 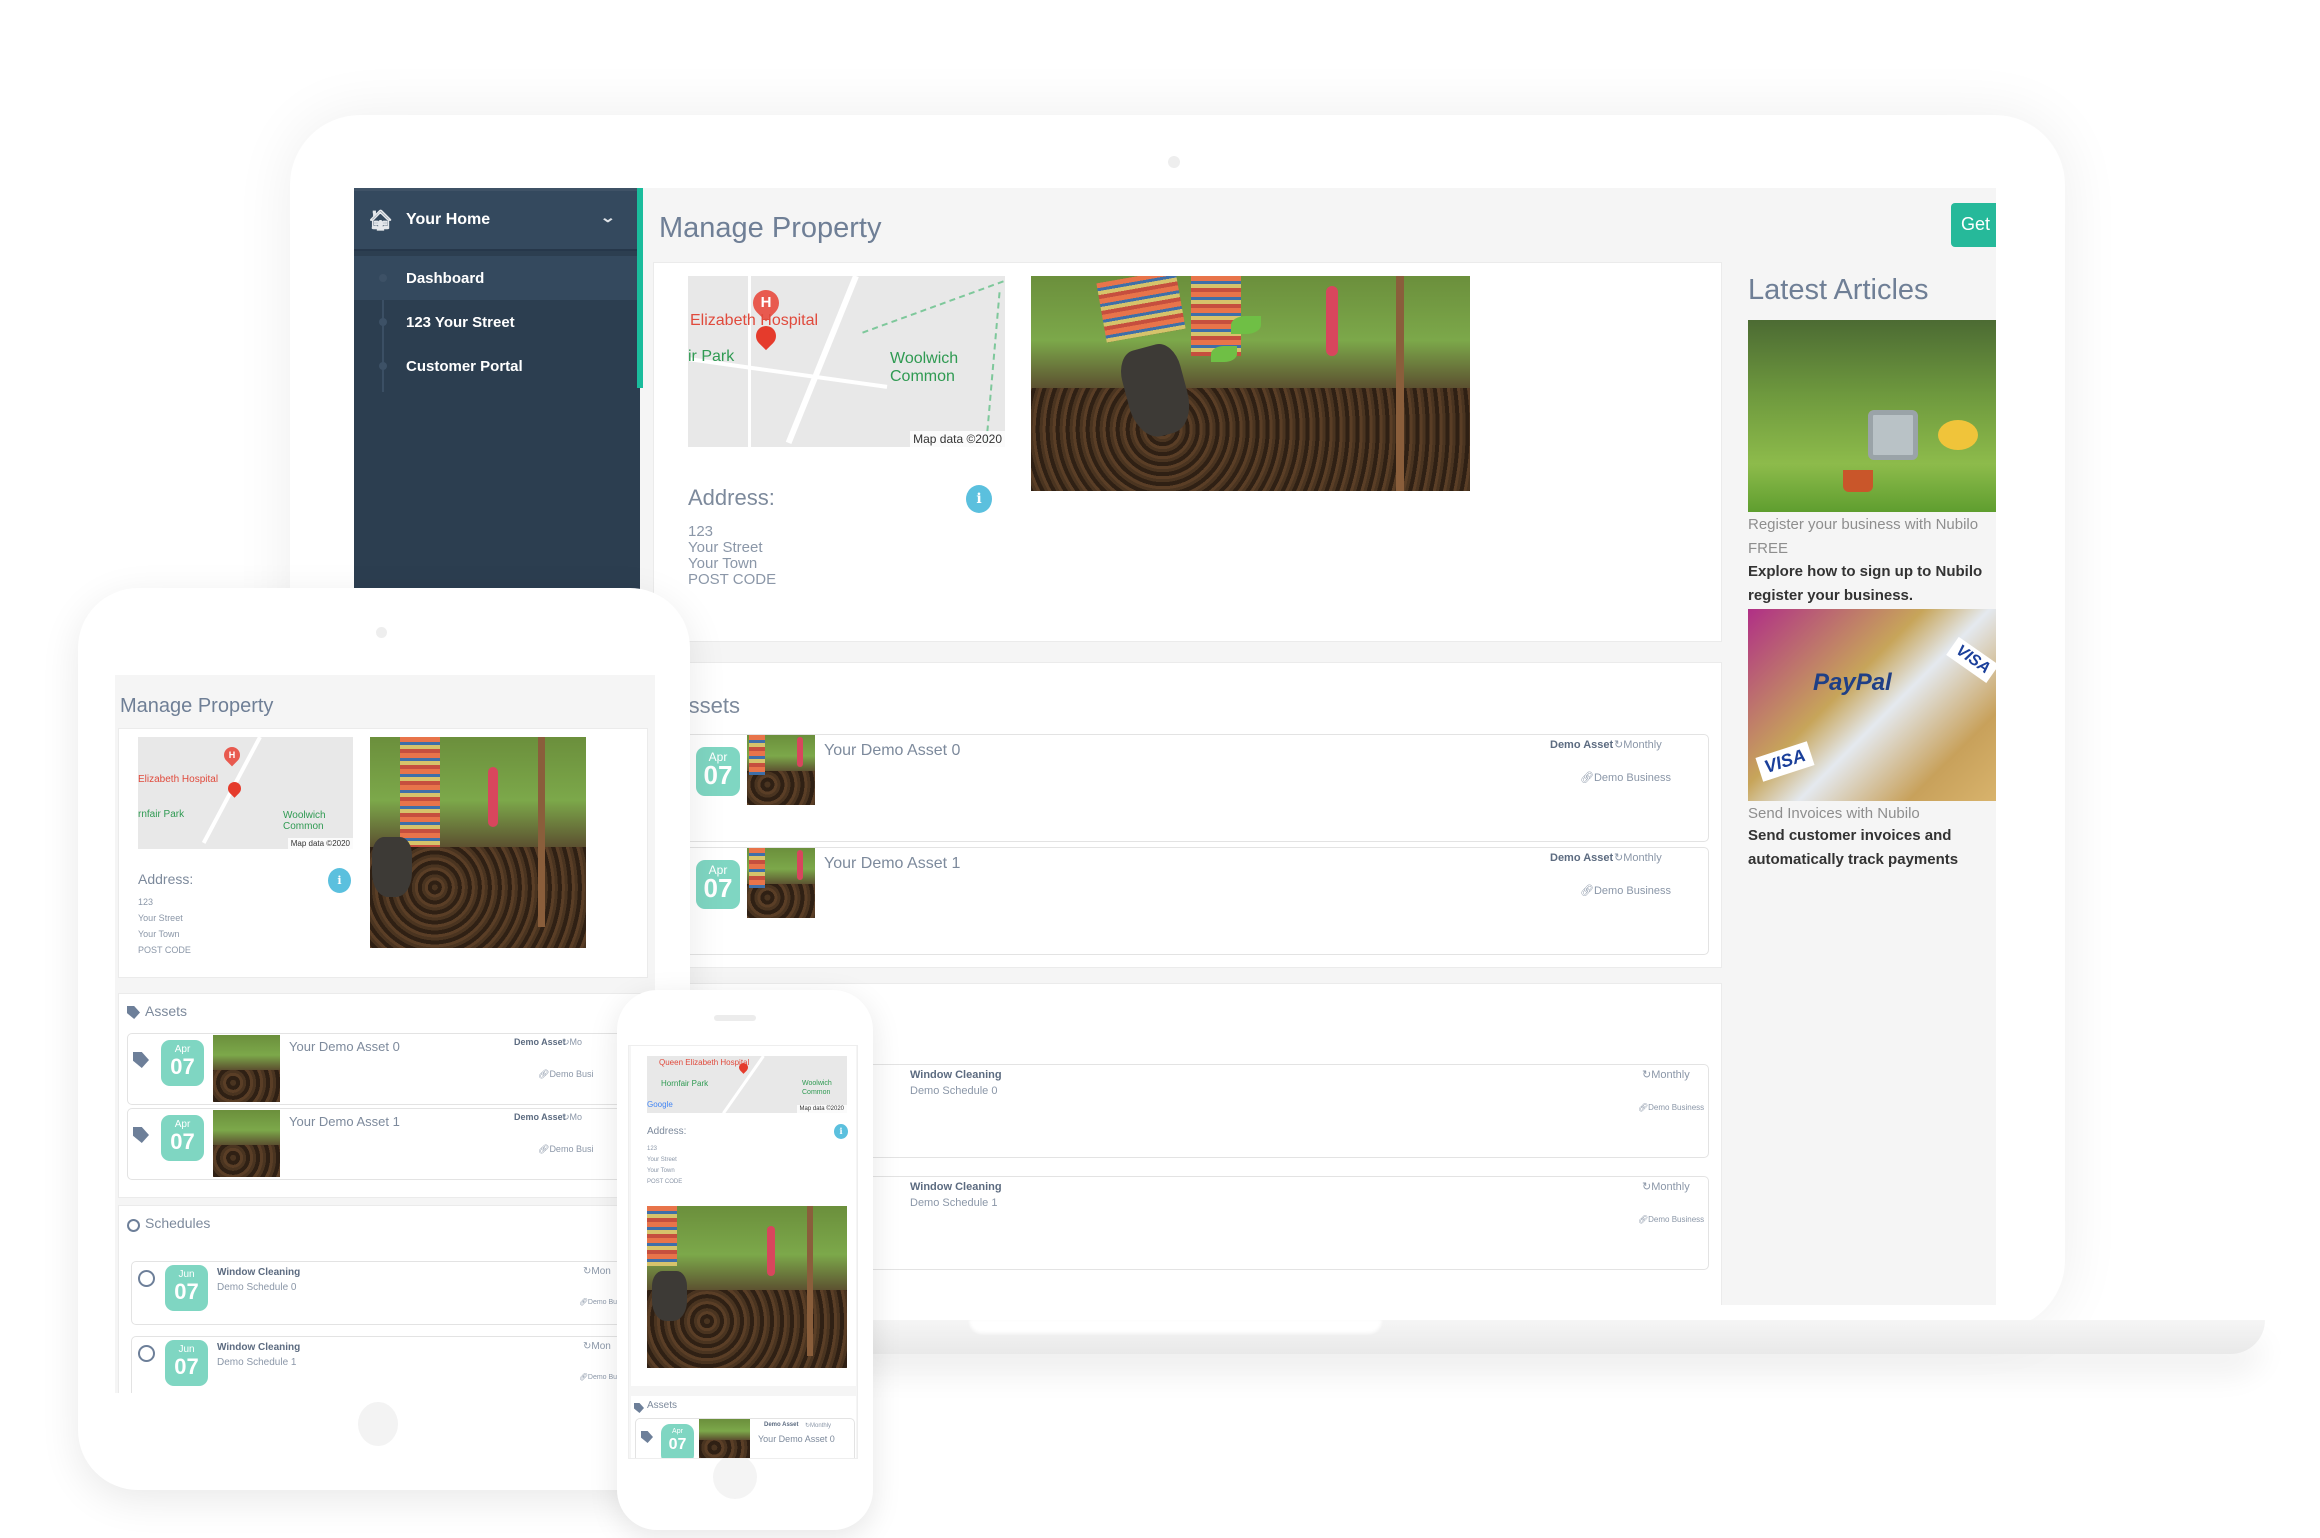 I want to click on frequency-text: Mon, so click(x=601, y=1346).